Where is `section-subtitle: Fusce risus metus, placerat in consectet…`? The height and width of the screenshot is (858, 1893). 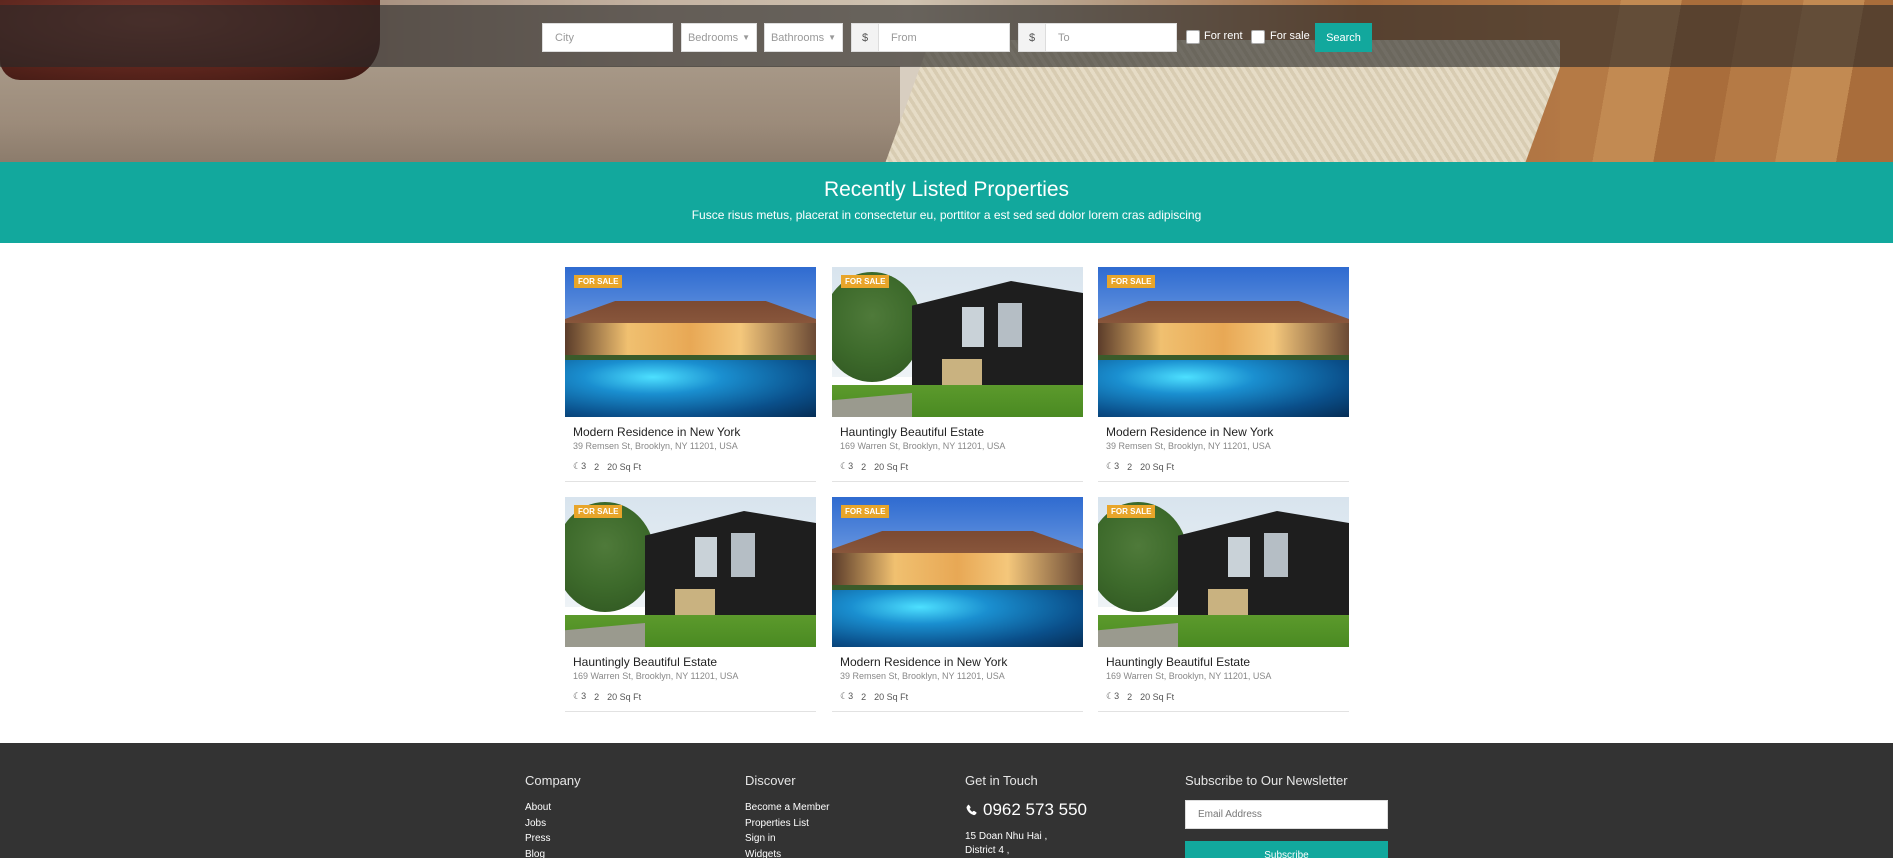 section-subtitle: Fusce risus metus, placerat in consectet… is located at coordinates (946, 215).